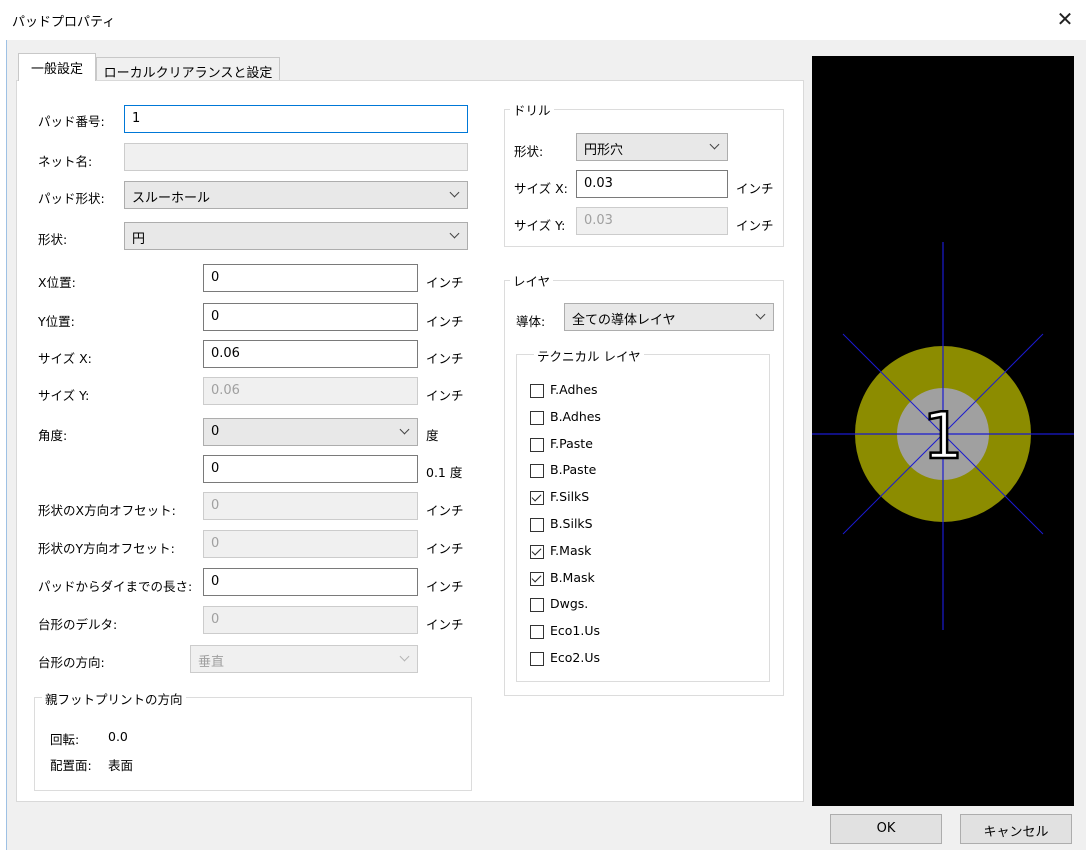 Image resolution: width=1086 pixels, height=850 pixels. Describe the element at coordinates (571, 550) in the screenshot. I see `layer-checkbox-label: F.Mask` at that location.